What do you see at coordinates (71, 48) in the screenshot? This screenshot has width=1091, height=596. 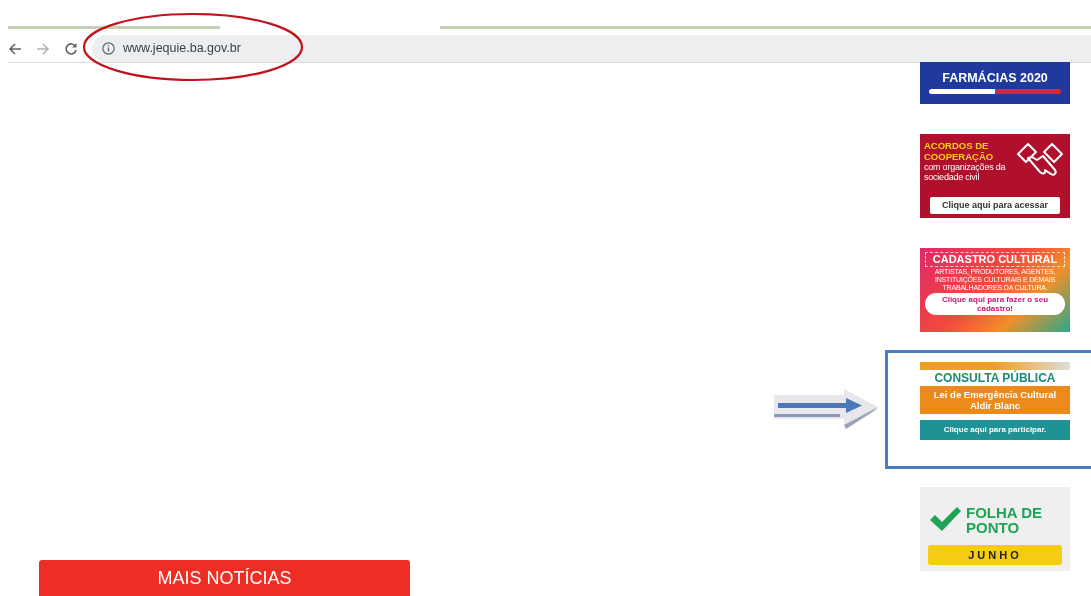 I see `reload-icon` at bounding box center [71, 48].